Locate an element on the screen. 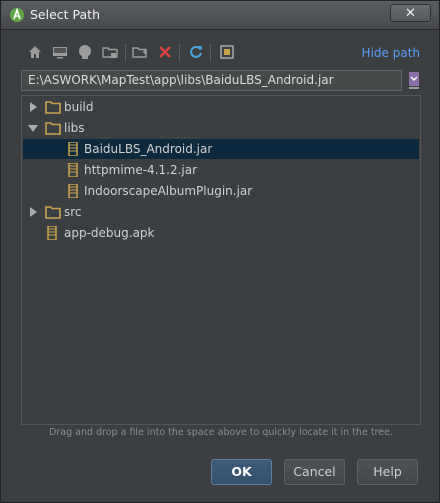  show-hidden-icon is located at coordinates (227, 52).